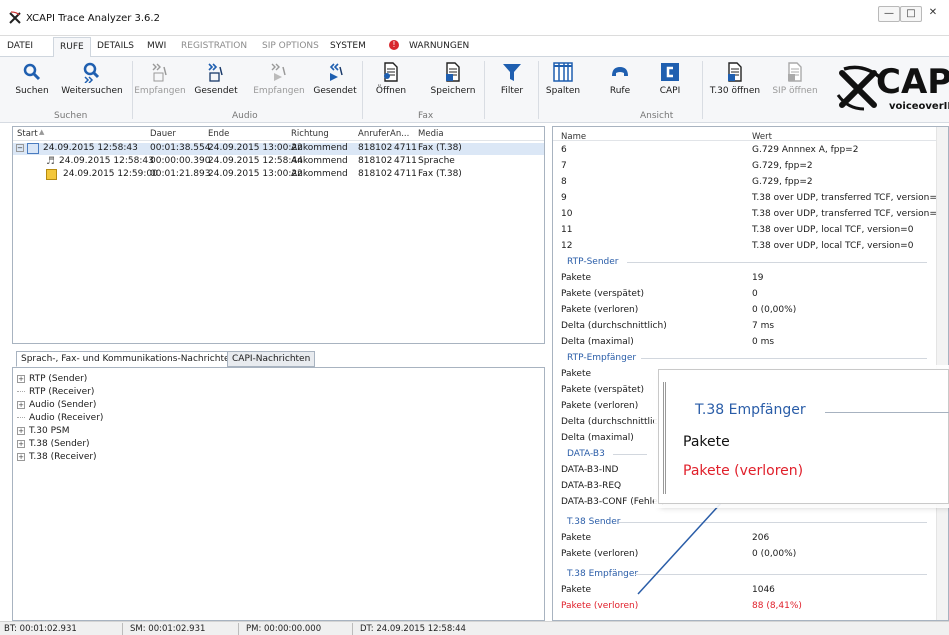 The image size is (949, 635). I want to click on column-header-media: Media, so click(431, 134).